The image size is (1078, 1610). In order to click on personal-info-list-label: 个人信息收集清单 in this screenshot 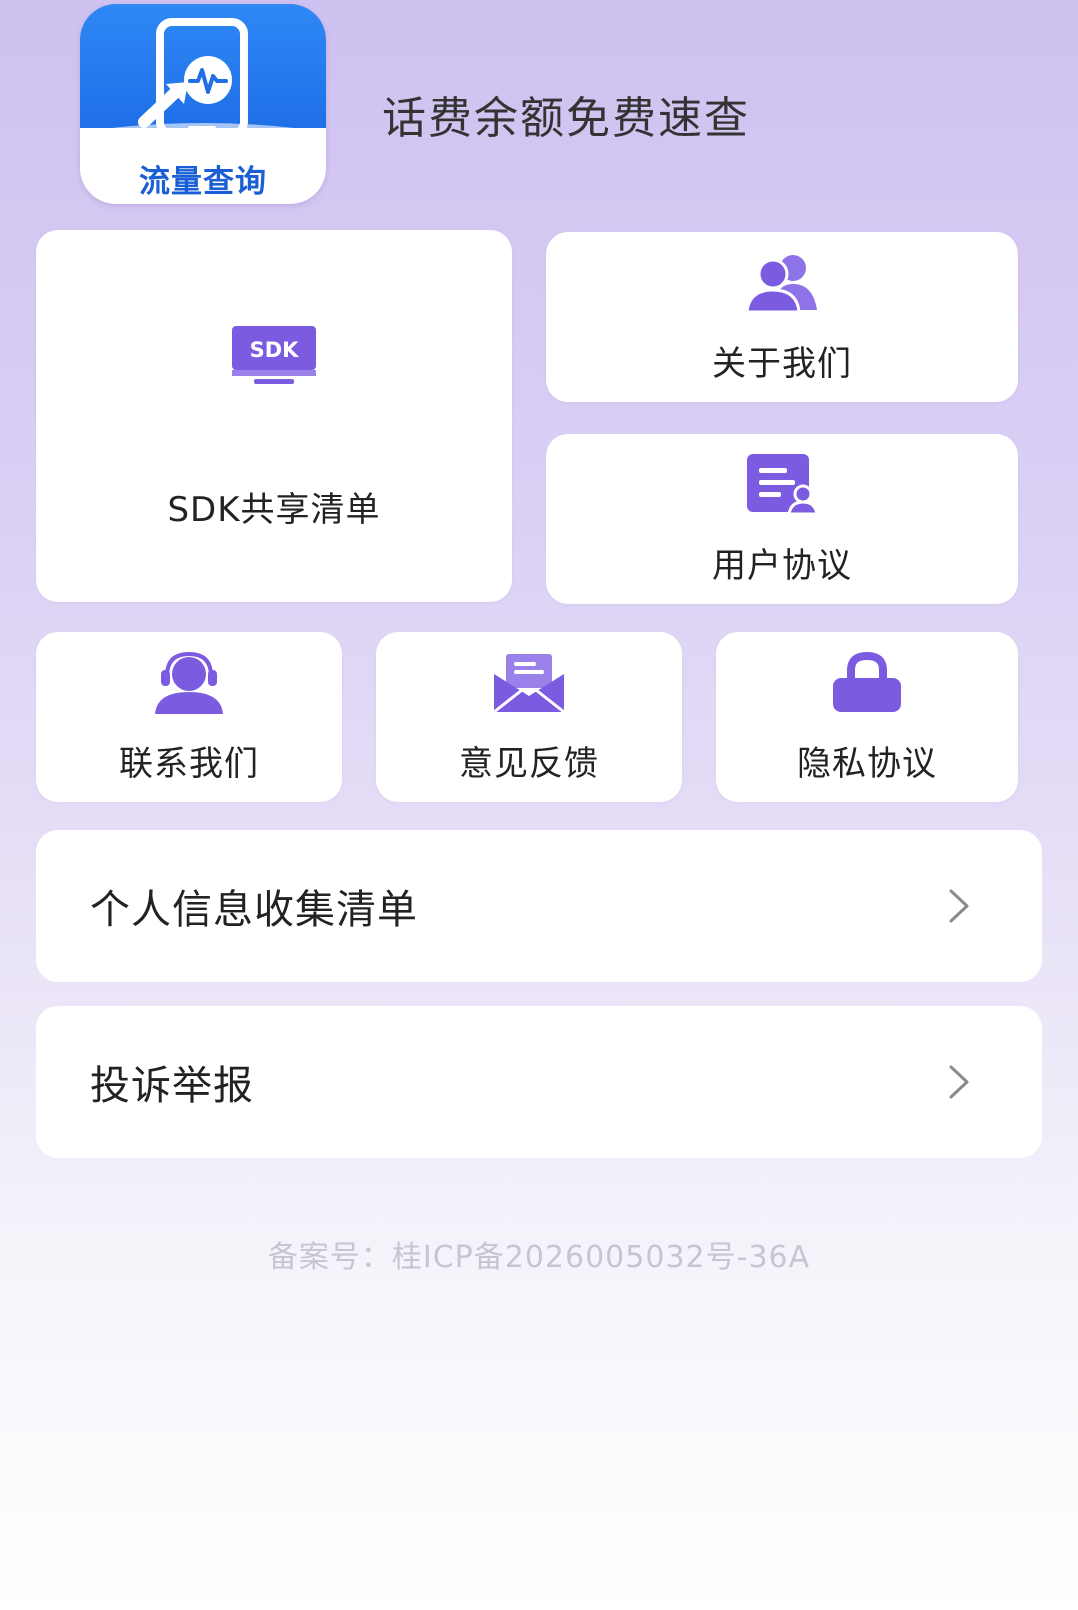, I will do `click(254, 910)`.